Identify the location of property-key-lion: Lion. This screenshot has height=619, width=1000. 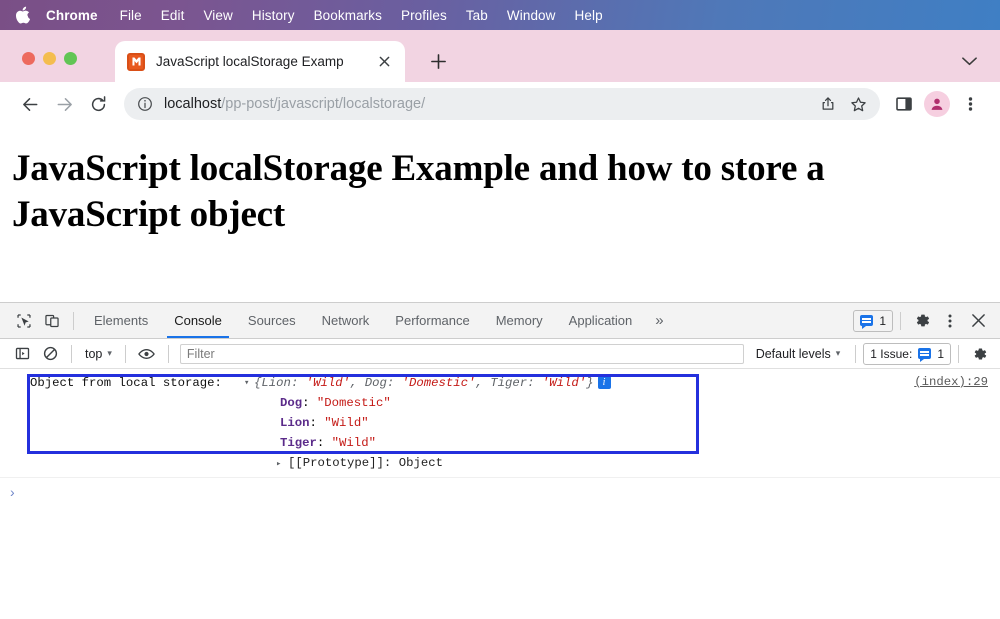
(295, 423).